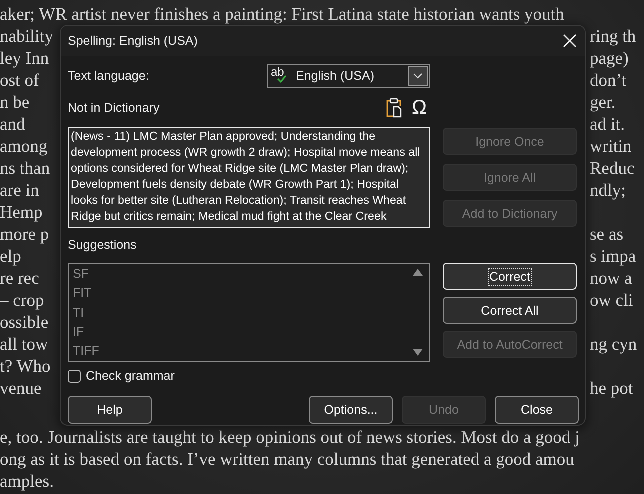 This screenshot has width=644, height=494. What do you see at coordinates (13, 124) in the screenshot?
I see `document-text: and` at bounding box center [13, 124].